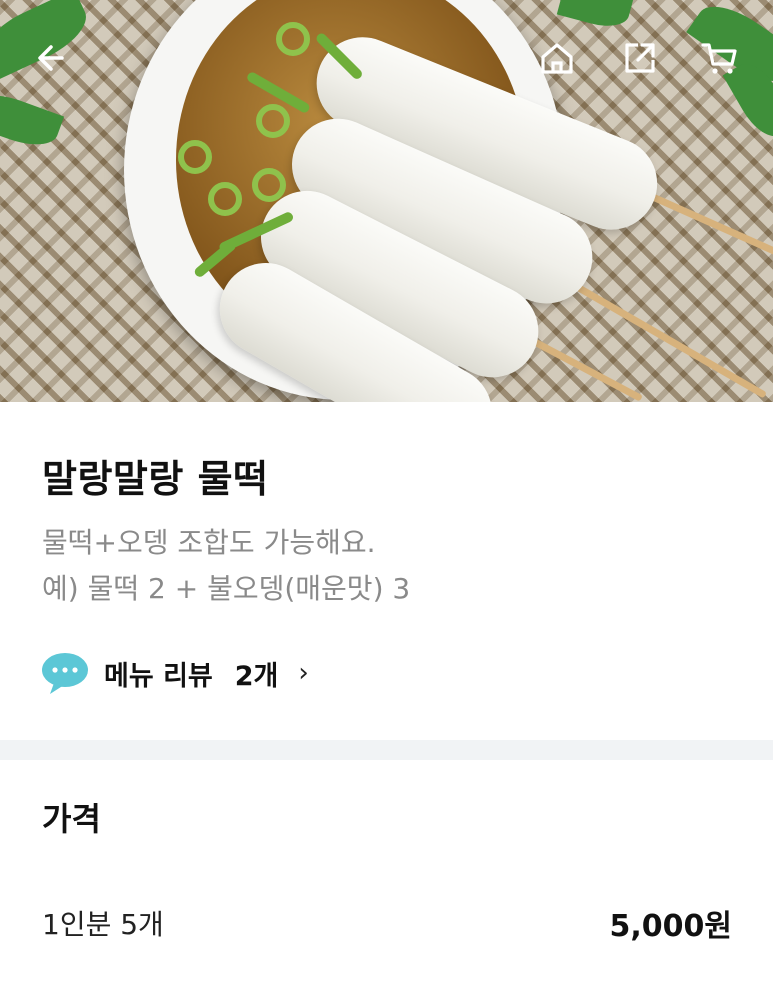  I want to click on back-button, so click(52, 58).